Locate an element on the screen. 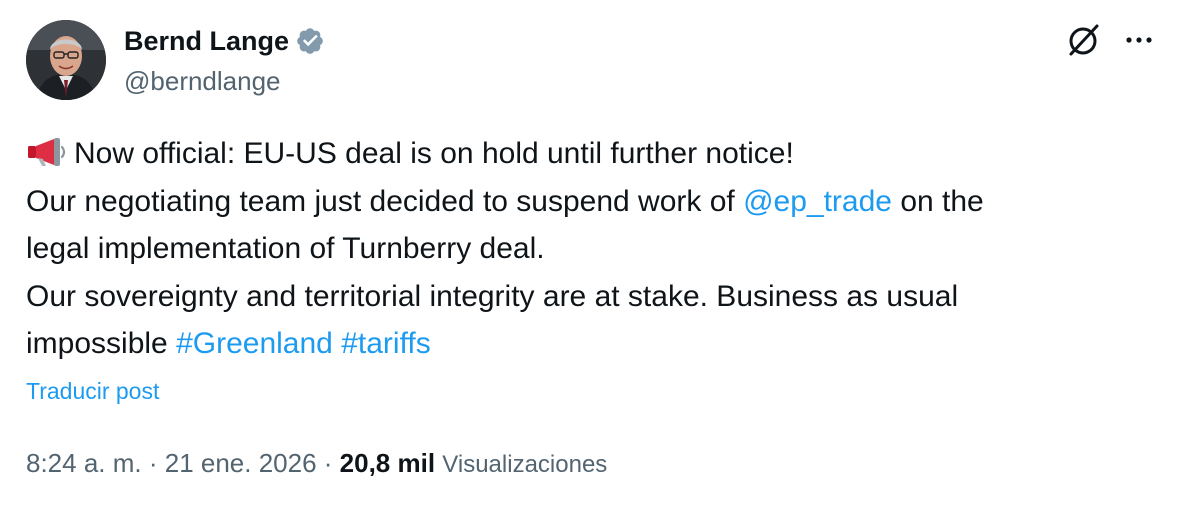 This screenshot has width=1182, height=516. profile-photo-icon is located at coordinates (66, 60).